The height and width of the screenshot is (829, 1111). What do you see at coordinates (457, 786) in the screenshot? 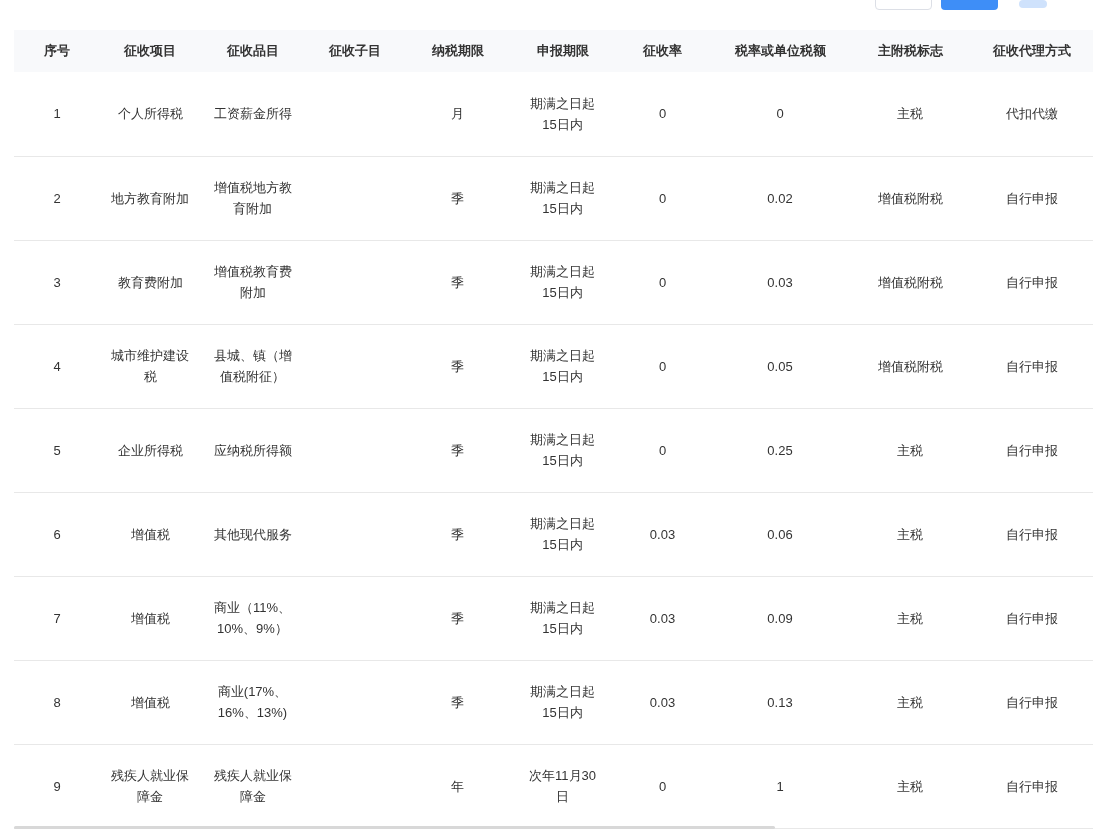
I see `table-cell-text: 年` at bounding box center [457, 786].